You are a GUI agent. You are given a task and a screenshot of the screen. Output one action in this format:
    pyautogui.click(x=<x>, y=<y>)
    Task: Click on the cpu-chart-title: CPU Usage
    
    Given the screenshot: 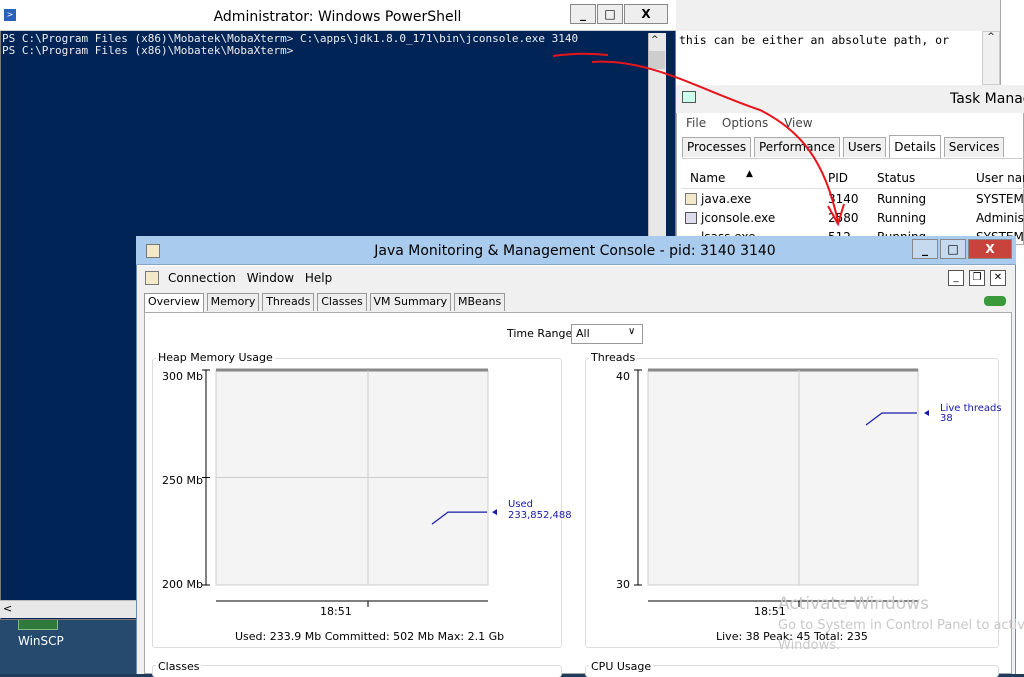 What is the action you would take?
    pyautogui.click(x=621, y=666)
    